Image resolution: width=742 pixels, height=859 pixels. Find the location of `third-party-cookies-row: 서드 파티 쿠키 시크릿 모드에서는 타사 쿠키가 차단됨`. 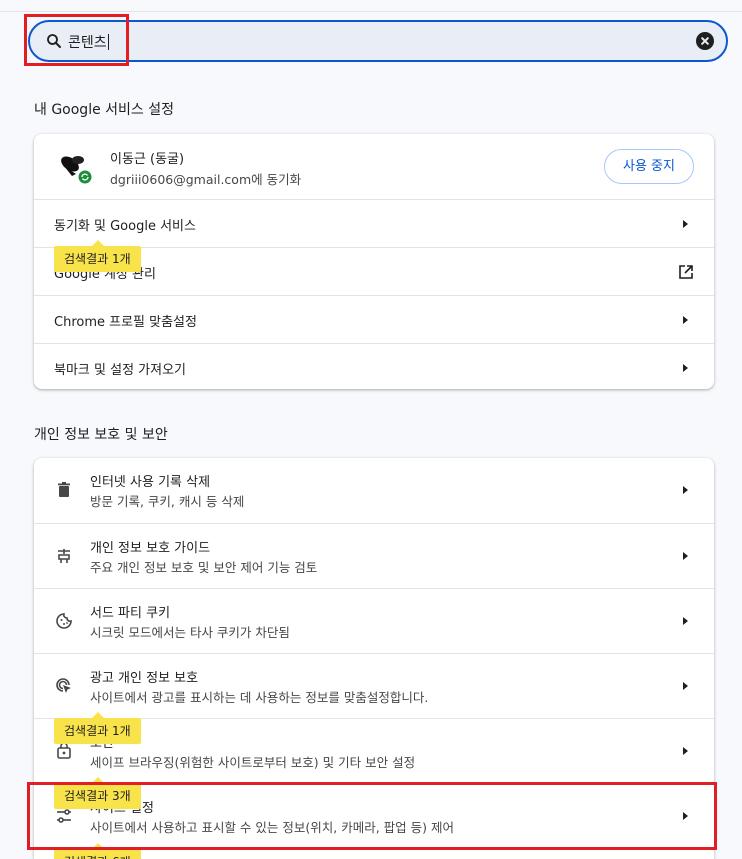

third-party-cookies-row: 서드 파티 쿠키 시크릿 모드에서는 타사 쿠키가 차단됨 is located at coordinates (374, 620).